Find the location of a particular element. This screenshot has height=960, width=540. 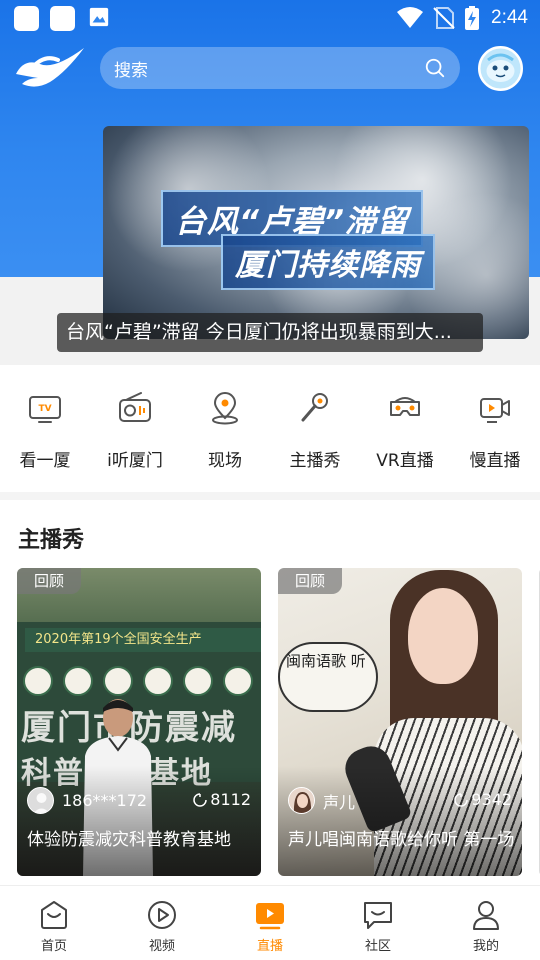

card-title: 体验防震减灾科普教育基地 is located at coordinates (129, 840).